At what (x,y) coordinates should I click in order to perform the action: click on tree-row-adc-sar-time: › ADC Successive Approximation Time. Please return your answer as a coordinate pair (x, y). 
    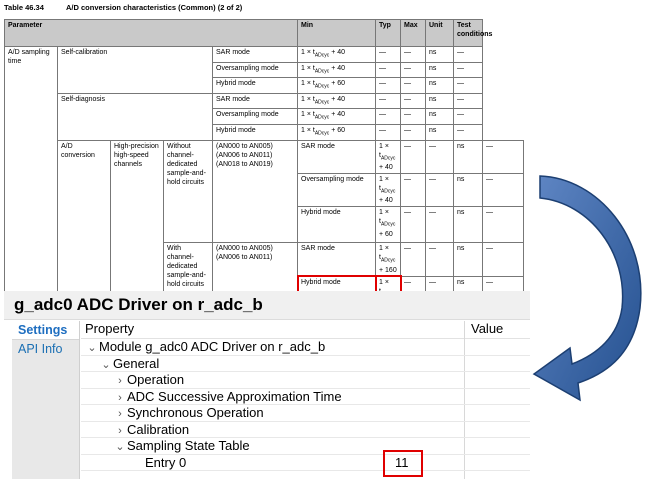
    Looking at the image, I should click on (305, 398).